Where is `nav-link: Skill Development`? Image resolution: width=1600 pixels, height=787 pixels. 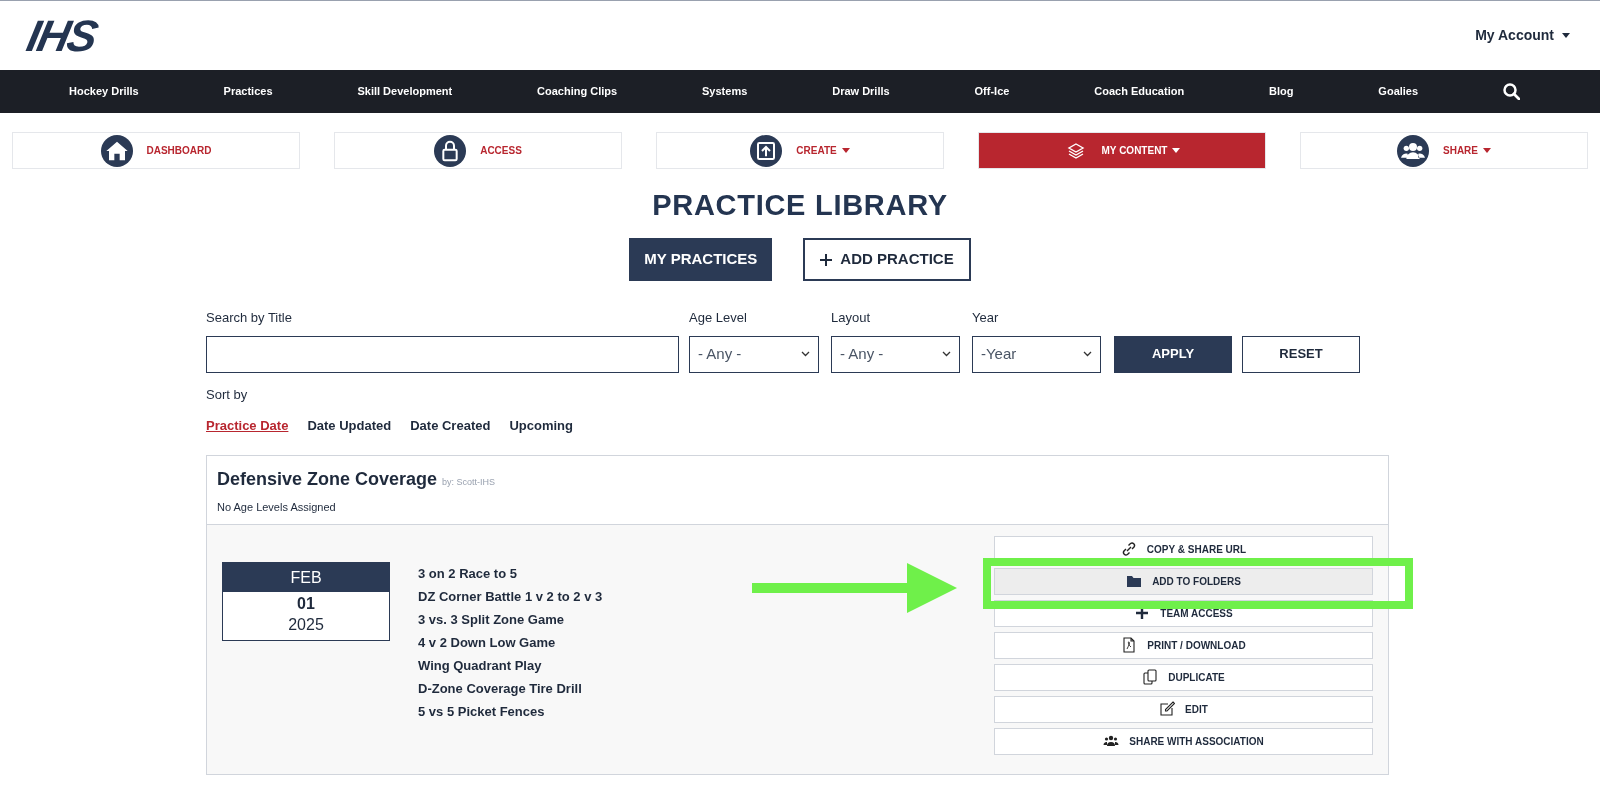 nav-link: Skill Development is located at coordinates (405, 91).